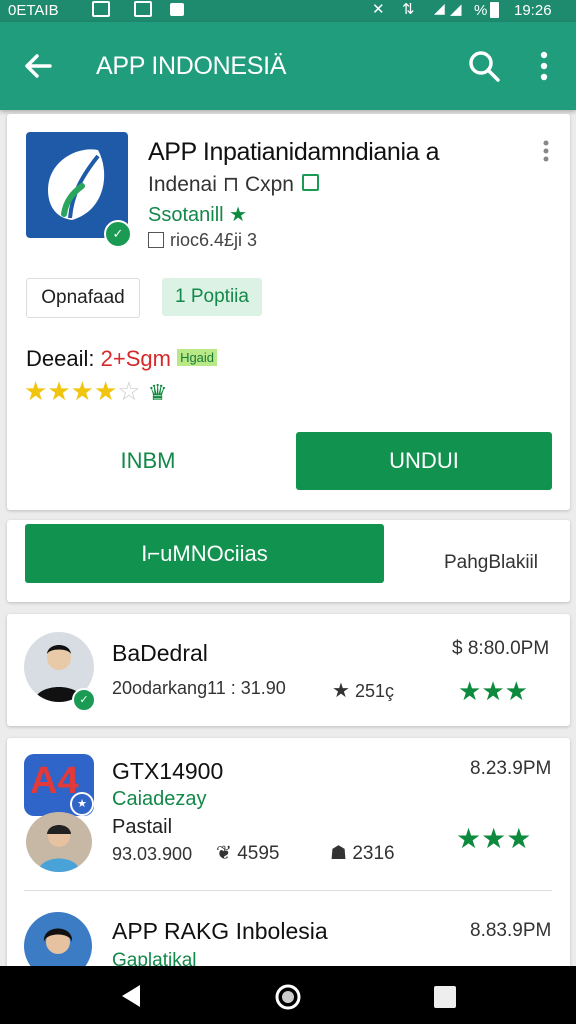  I want to click on secondary-action-link: PahgBlakiil, so click(491, 563).